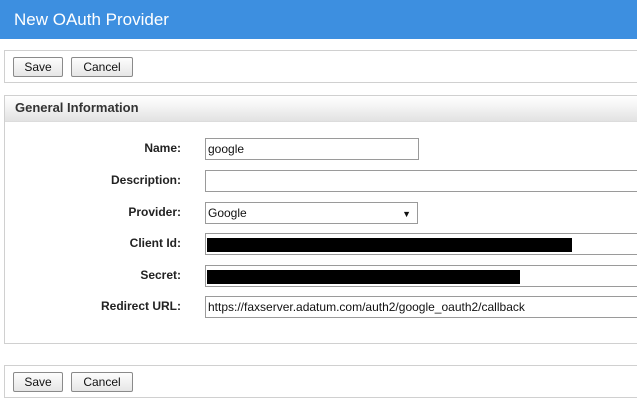 The width and height of the screenshot is (637, 400). I want to click on section-title: General Information, so click(321, 109).